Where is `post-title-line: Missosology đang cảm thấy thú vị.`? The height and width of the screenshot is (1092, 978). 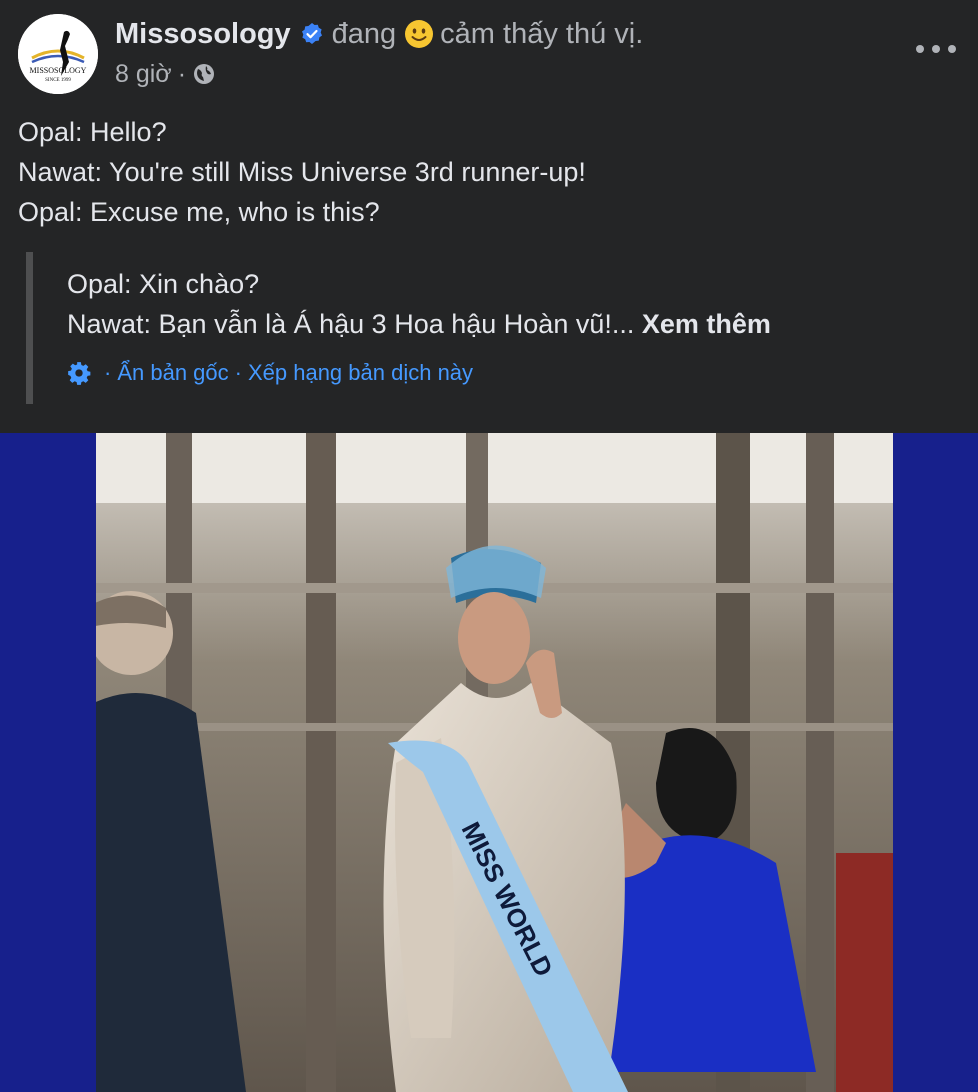
post-title-line: Missosology đang cảm thấy thú vị. is located at coordinates (379, 34).